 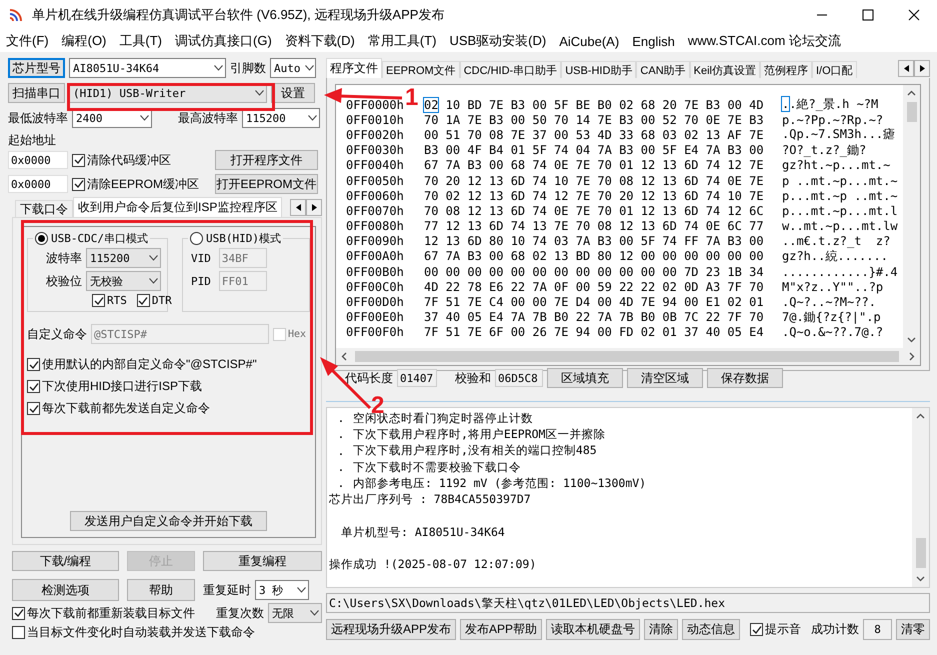 I want to click on tab: Keil仿真设置, so click(x=725, y=69).